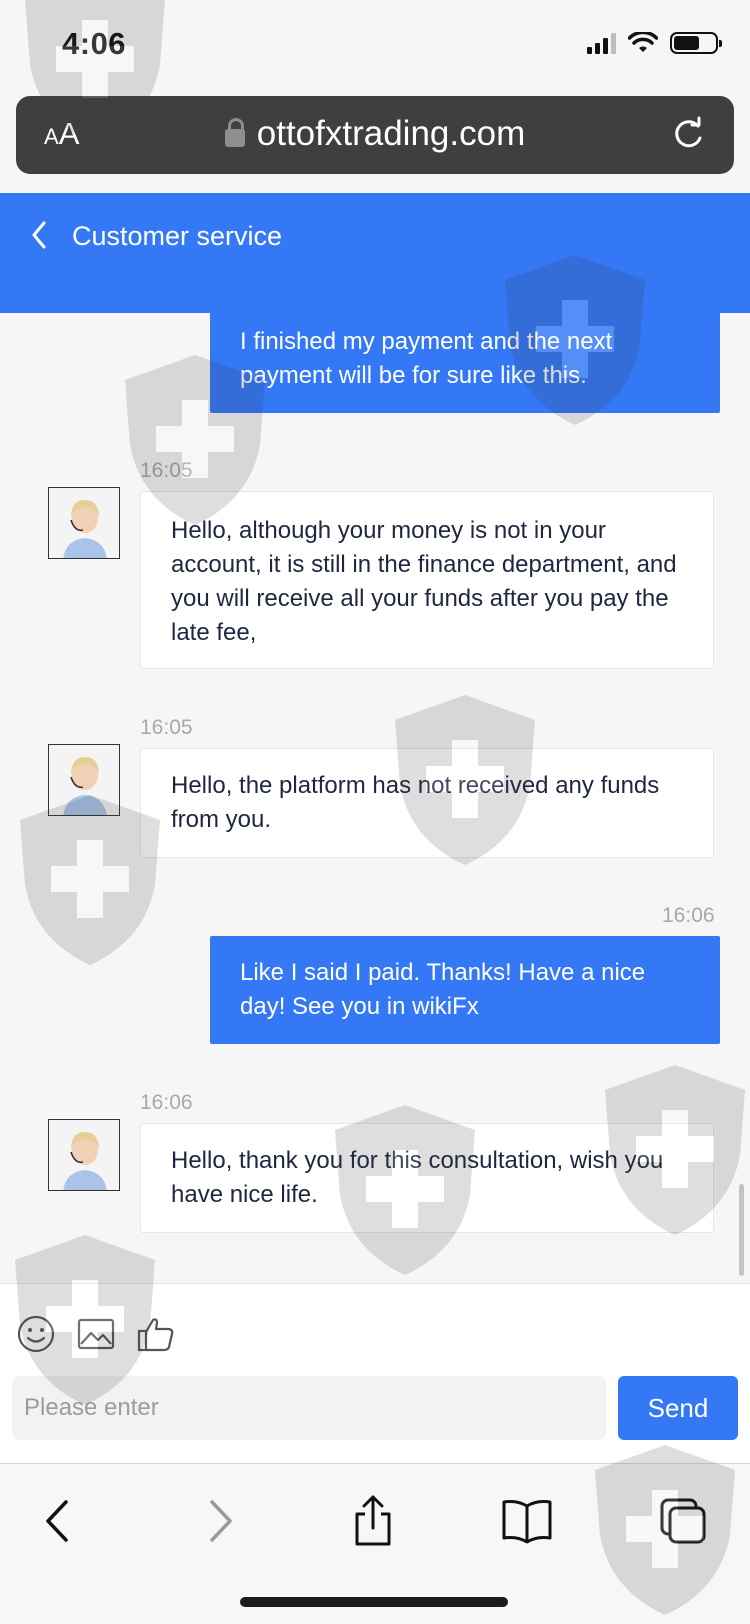 Image resolution: width=750 pixels, height=1624 pixels. Describe the element at coordinates (374, 1602) in the screenshot. I see `home-indicator` at that location.